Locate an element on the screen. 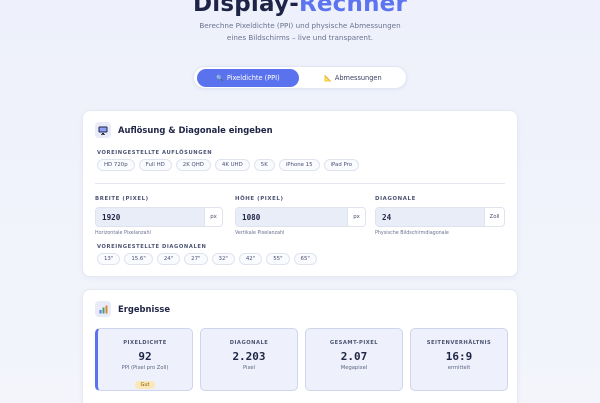 The image size is (600, 403). width-box: px is located at coordinates (159, 217).